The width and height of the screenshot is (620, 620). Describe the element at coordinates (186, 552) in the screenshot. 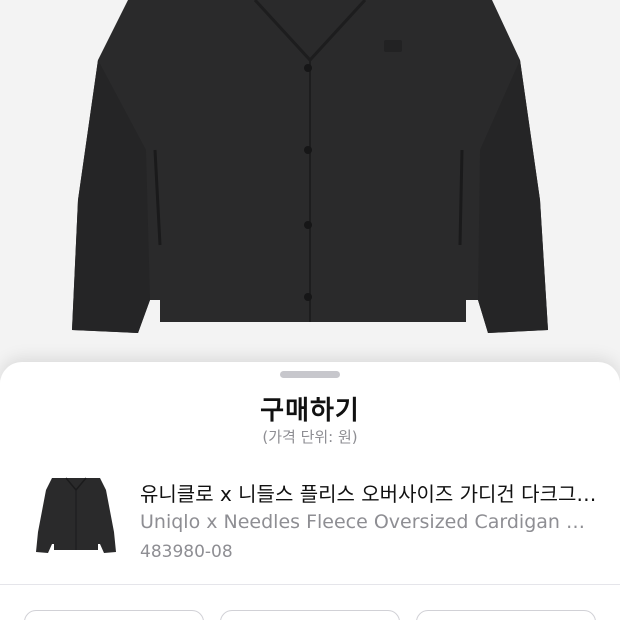

I see `product-model-code: 483980-08` at that location.